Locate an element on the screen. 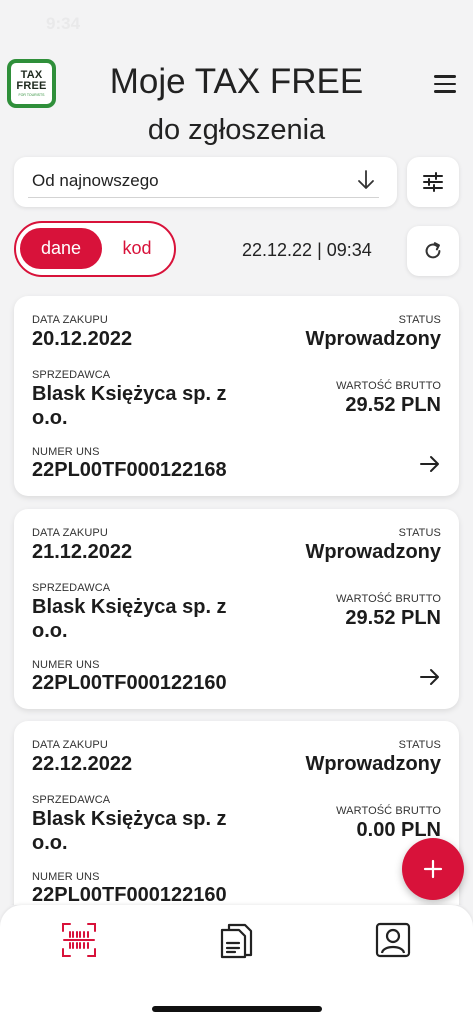  home-indicator is located at coordinates (237, 1009).